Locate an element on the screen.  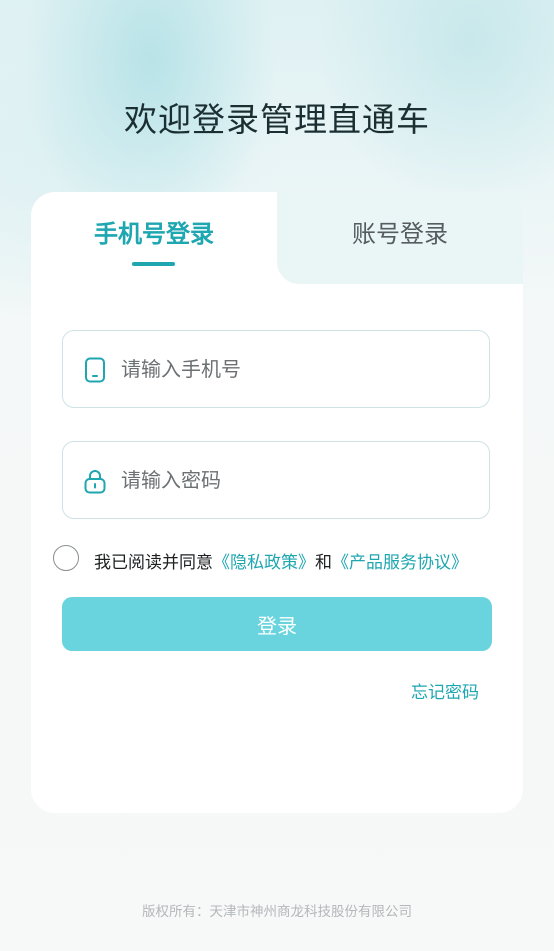
tab-phone-login: 手机号登录 is located at coordinates (154, 231).